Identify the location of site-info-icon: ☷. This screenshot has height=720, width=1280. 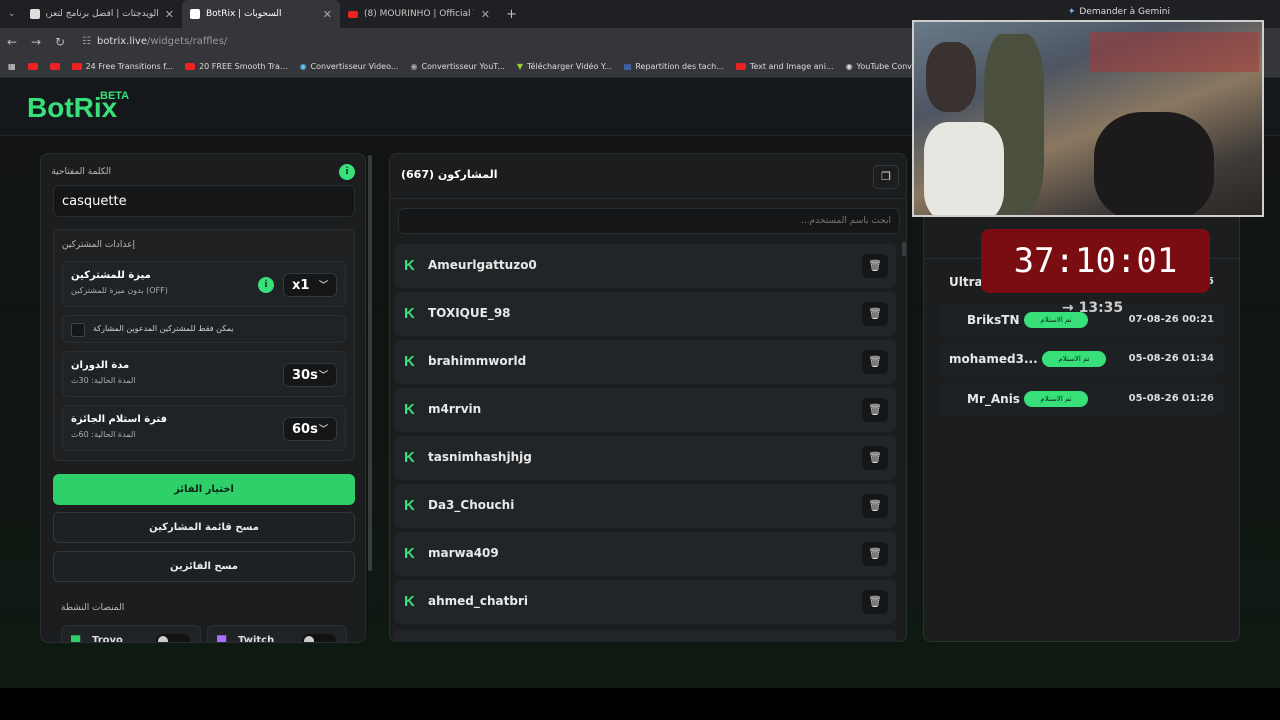
(86, 41).